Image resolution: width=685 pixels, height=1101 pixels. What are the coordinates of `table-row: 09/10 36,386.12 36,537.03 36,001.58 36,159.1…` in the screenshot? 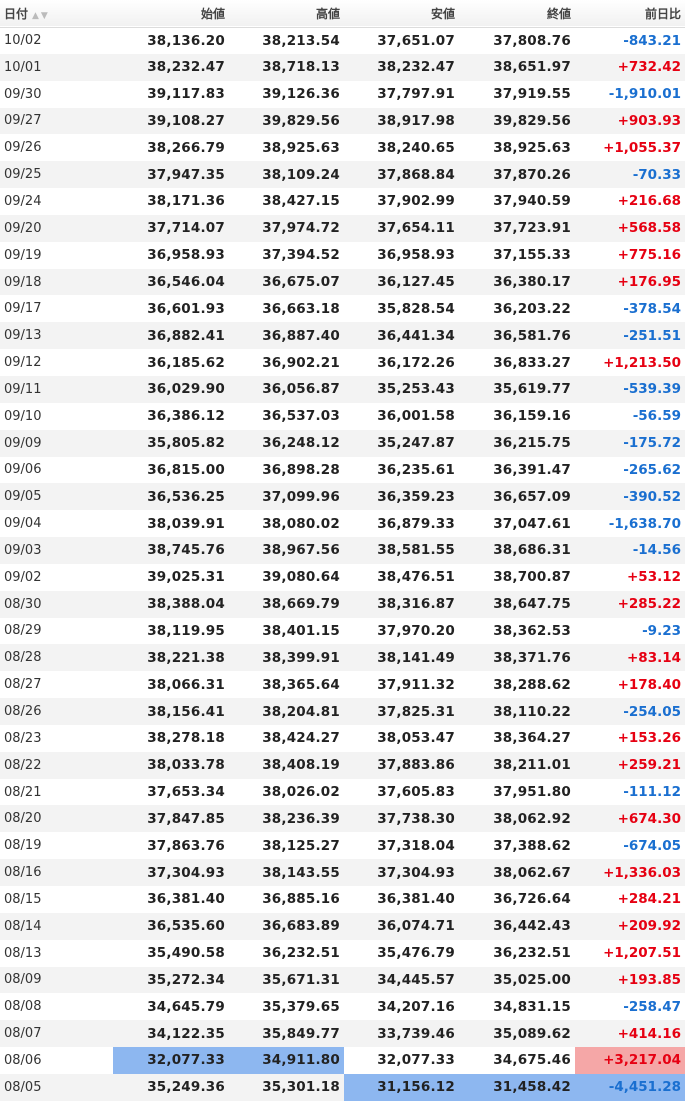 It's located at (342, 416).